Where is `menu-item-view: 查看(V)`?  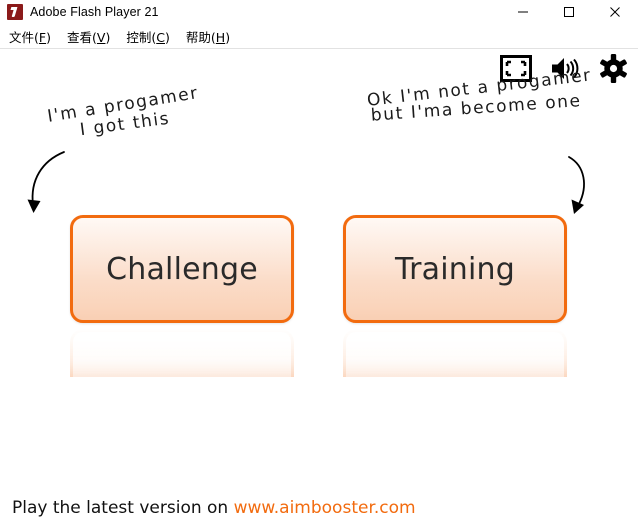
menu-item-view: 查看(V) is located at coordinates (88, 36).